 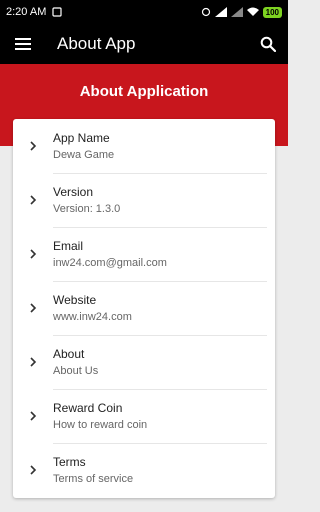 I want to click on item-reward-coin: Reward Coin How to reward coin, so click(x=144, y=416).